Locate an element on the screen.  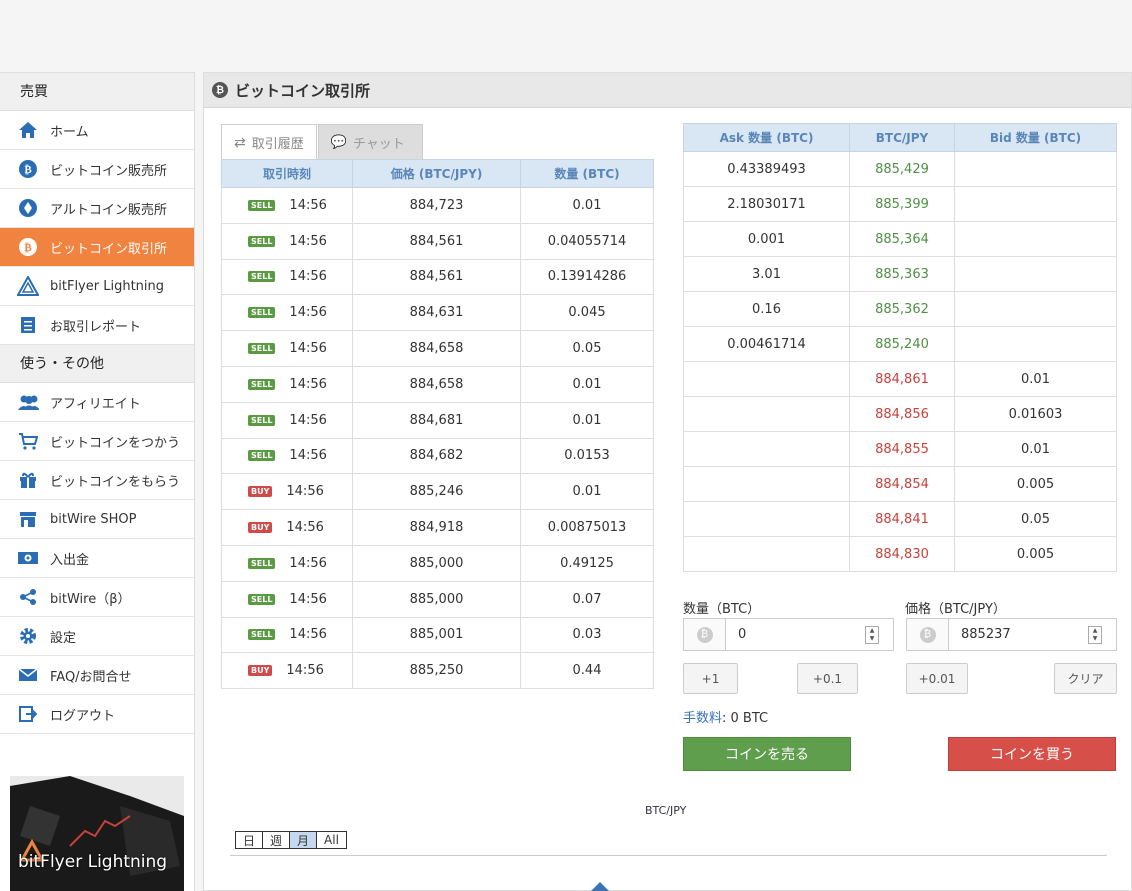
sidebar-item-label: 設定 is located at coordinates (63, 638).